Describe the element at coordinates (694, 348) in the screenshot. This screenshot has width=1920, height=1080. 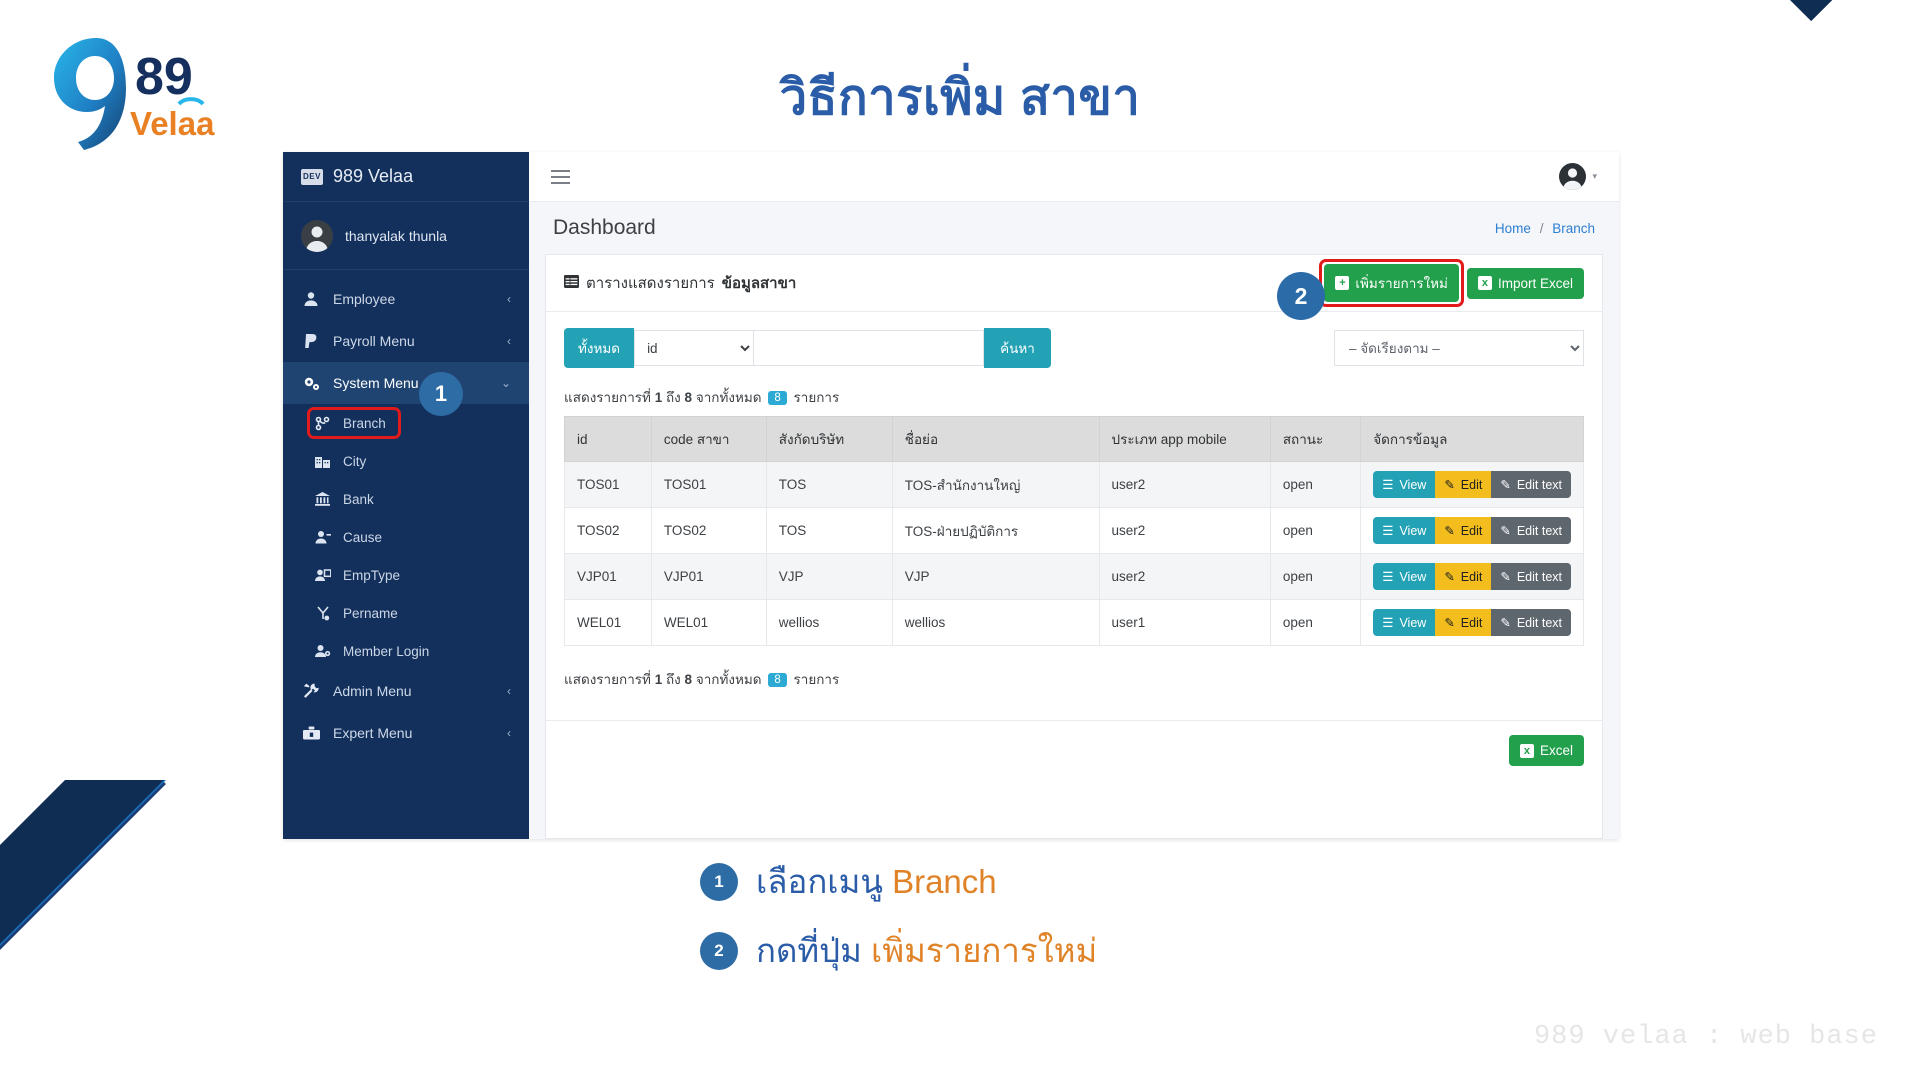
I see `filter-field-select: id` at that location.